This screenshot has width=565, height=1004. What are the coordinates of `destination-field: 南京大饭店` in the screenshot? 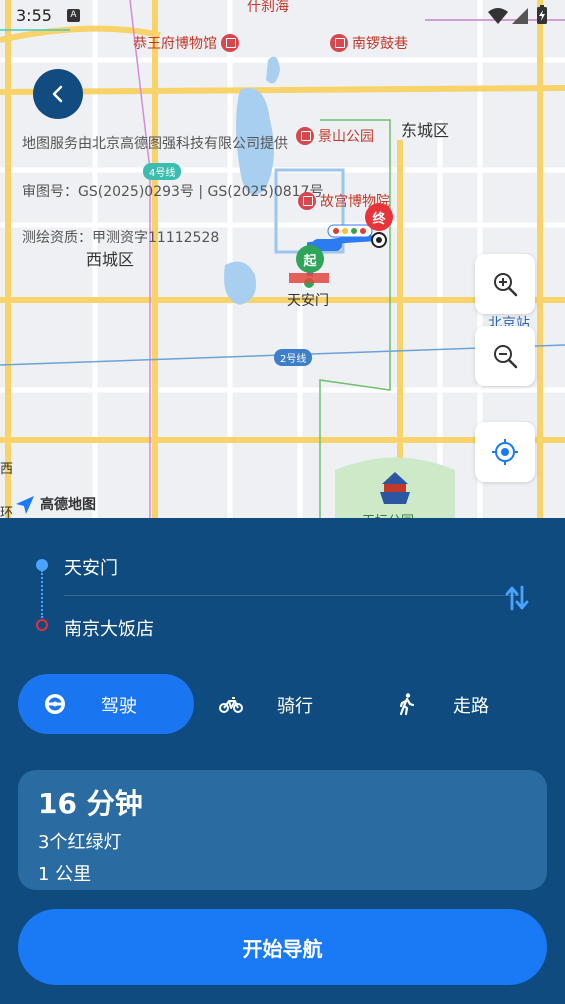 It's located at (109, 628).